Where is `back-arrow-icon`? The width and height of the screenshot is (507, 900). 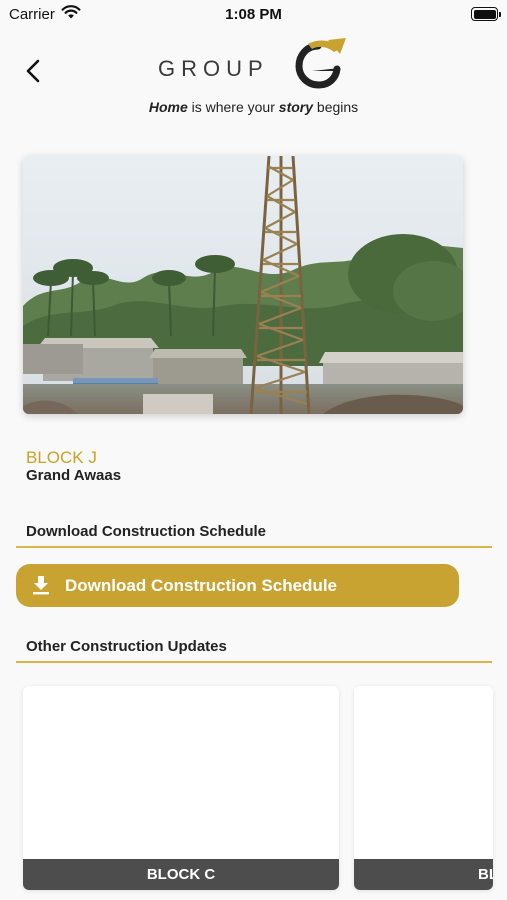 back-arrow-icon is located at coordinates (33, 71).